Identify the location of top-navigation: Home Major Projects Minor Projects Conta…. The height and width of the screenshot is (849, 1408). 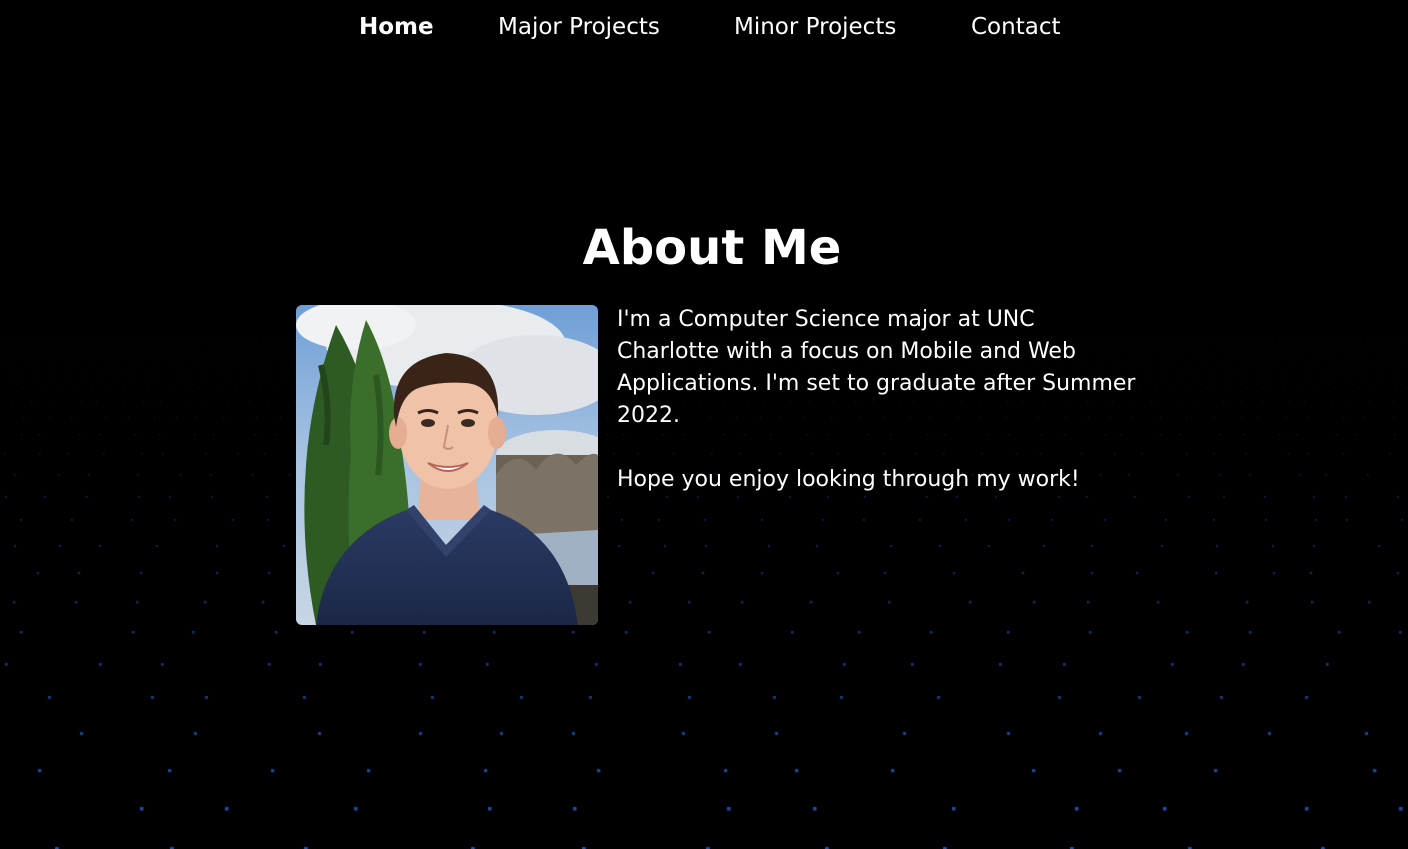
(704, 28).